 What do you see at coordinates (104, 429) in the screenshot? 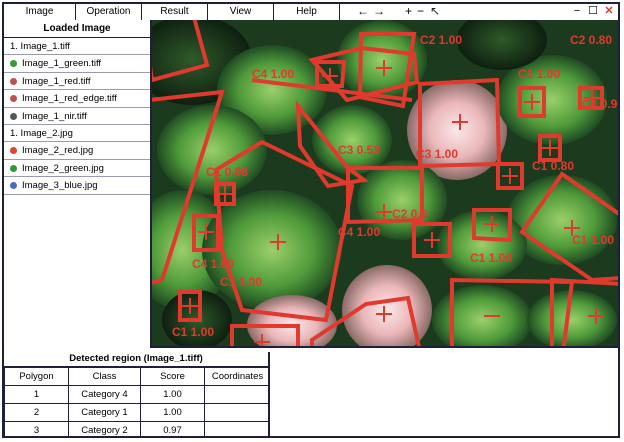
I see `table-cell: Category 2` at bounding box center [104, 429].